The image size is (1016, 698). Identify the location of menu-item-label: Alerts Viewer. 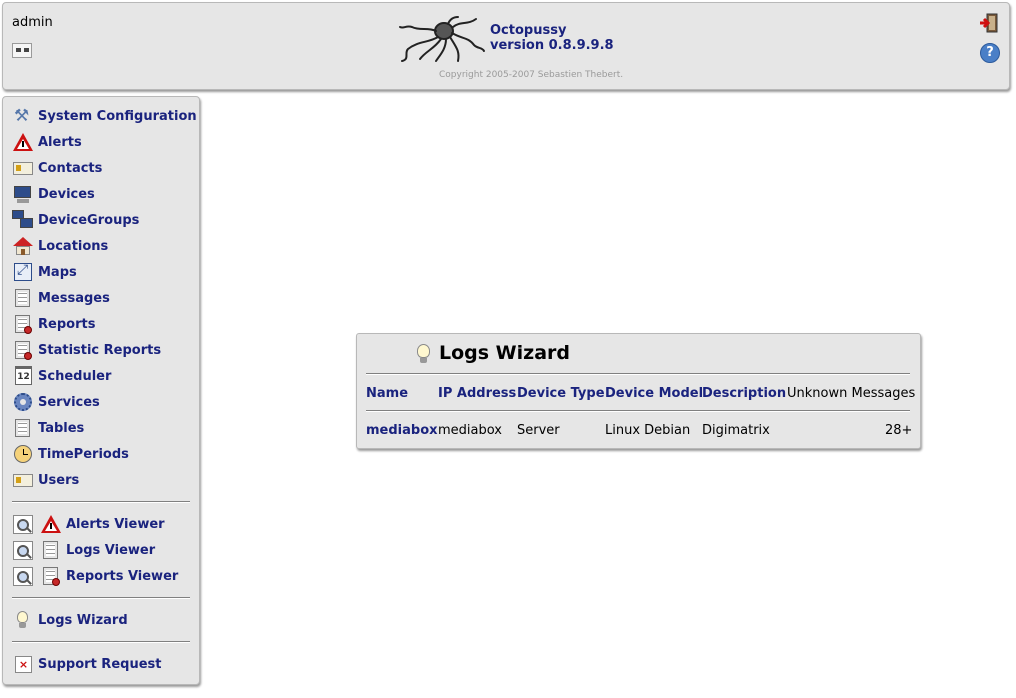
(115, 524).